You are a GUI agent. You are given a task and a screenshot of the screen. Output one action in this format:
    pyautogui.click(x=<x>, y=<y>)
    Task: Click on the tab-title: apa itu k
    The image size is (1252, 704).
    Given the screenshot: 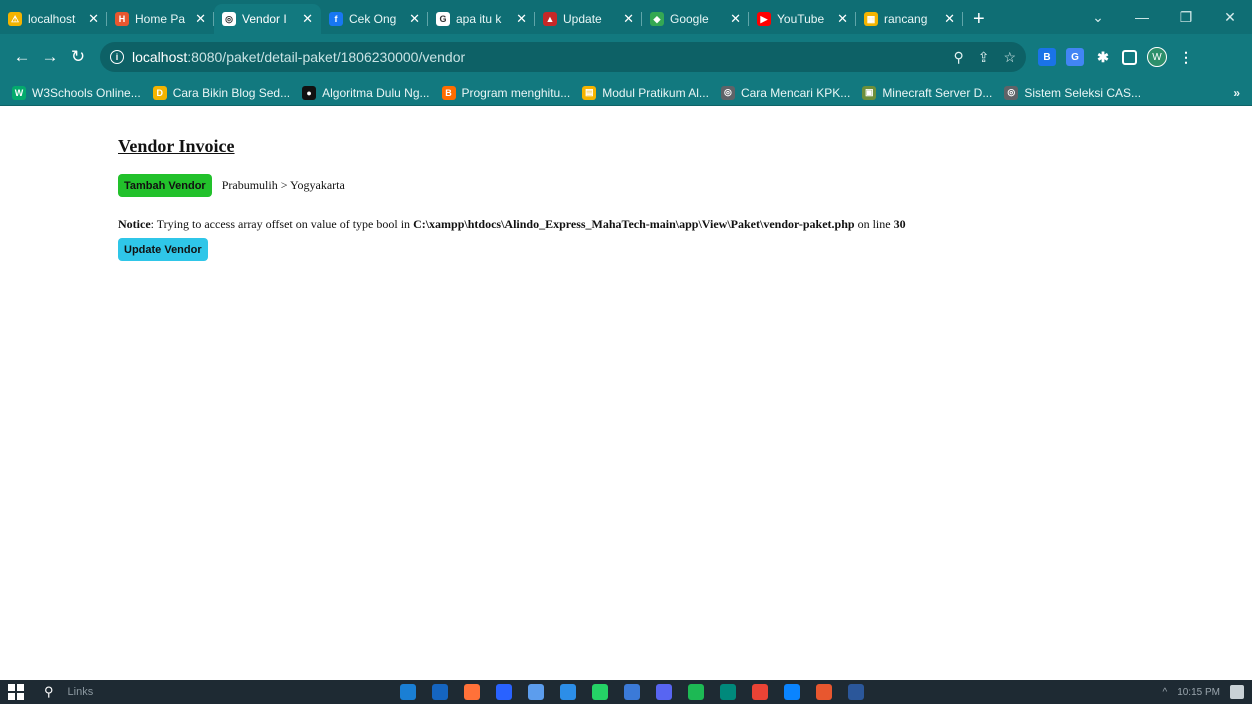 What is the action you would take?
    pyautogui.click(x=479, y=19)
    